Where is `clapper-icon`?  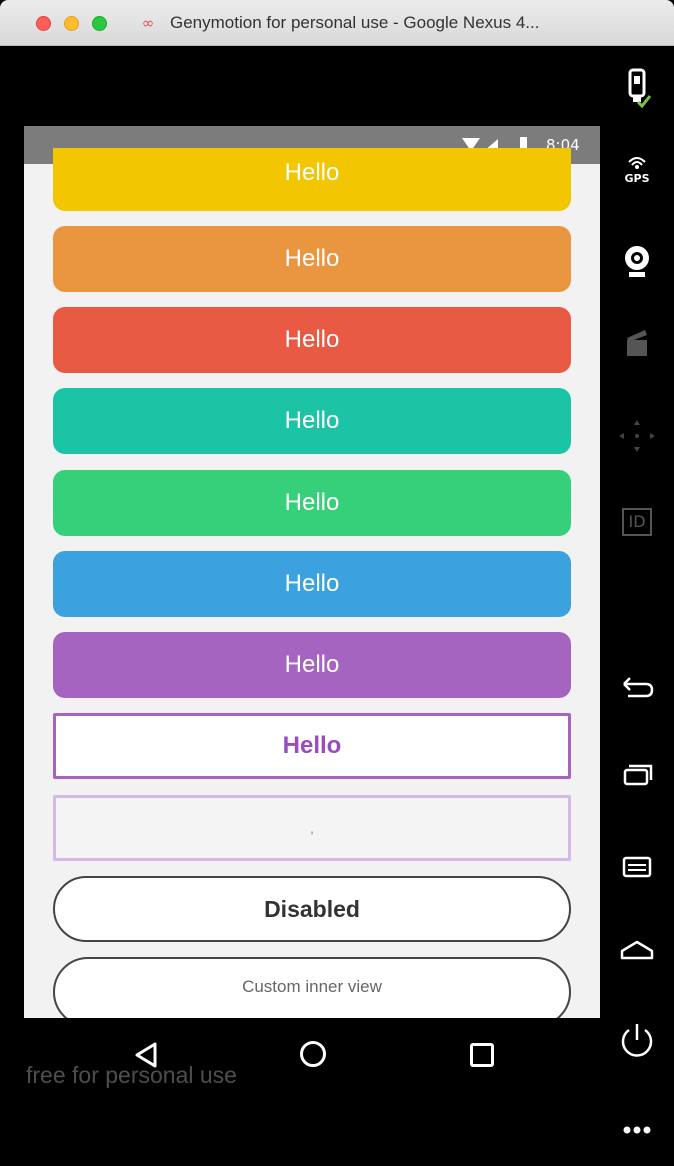 clapper-icon is located at coordinates (637, 344).